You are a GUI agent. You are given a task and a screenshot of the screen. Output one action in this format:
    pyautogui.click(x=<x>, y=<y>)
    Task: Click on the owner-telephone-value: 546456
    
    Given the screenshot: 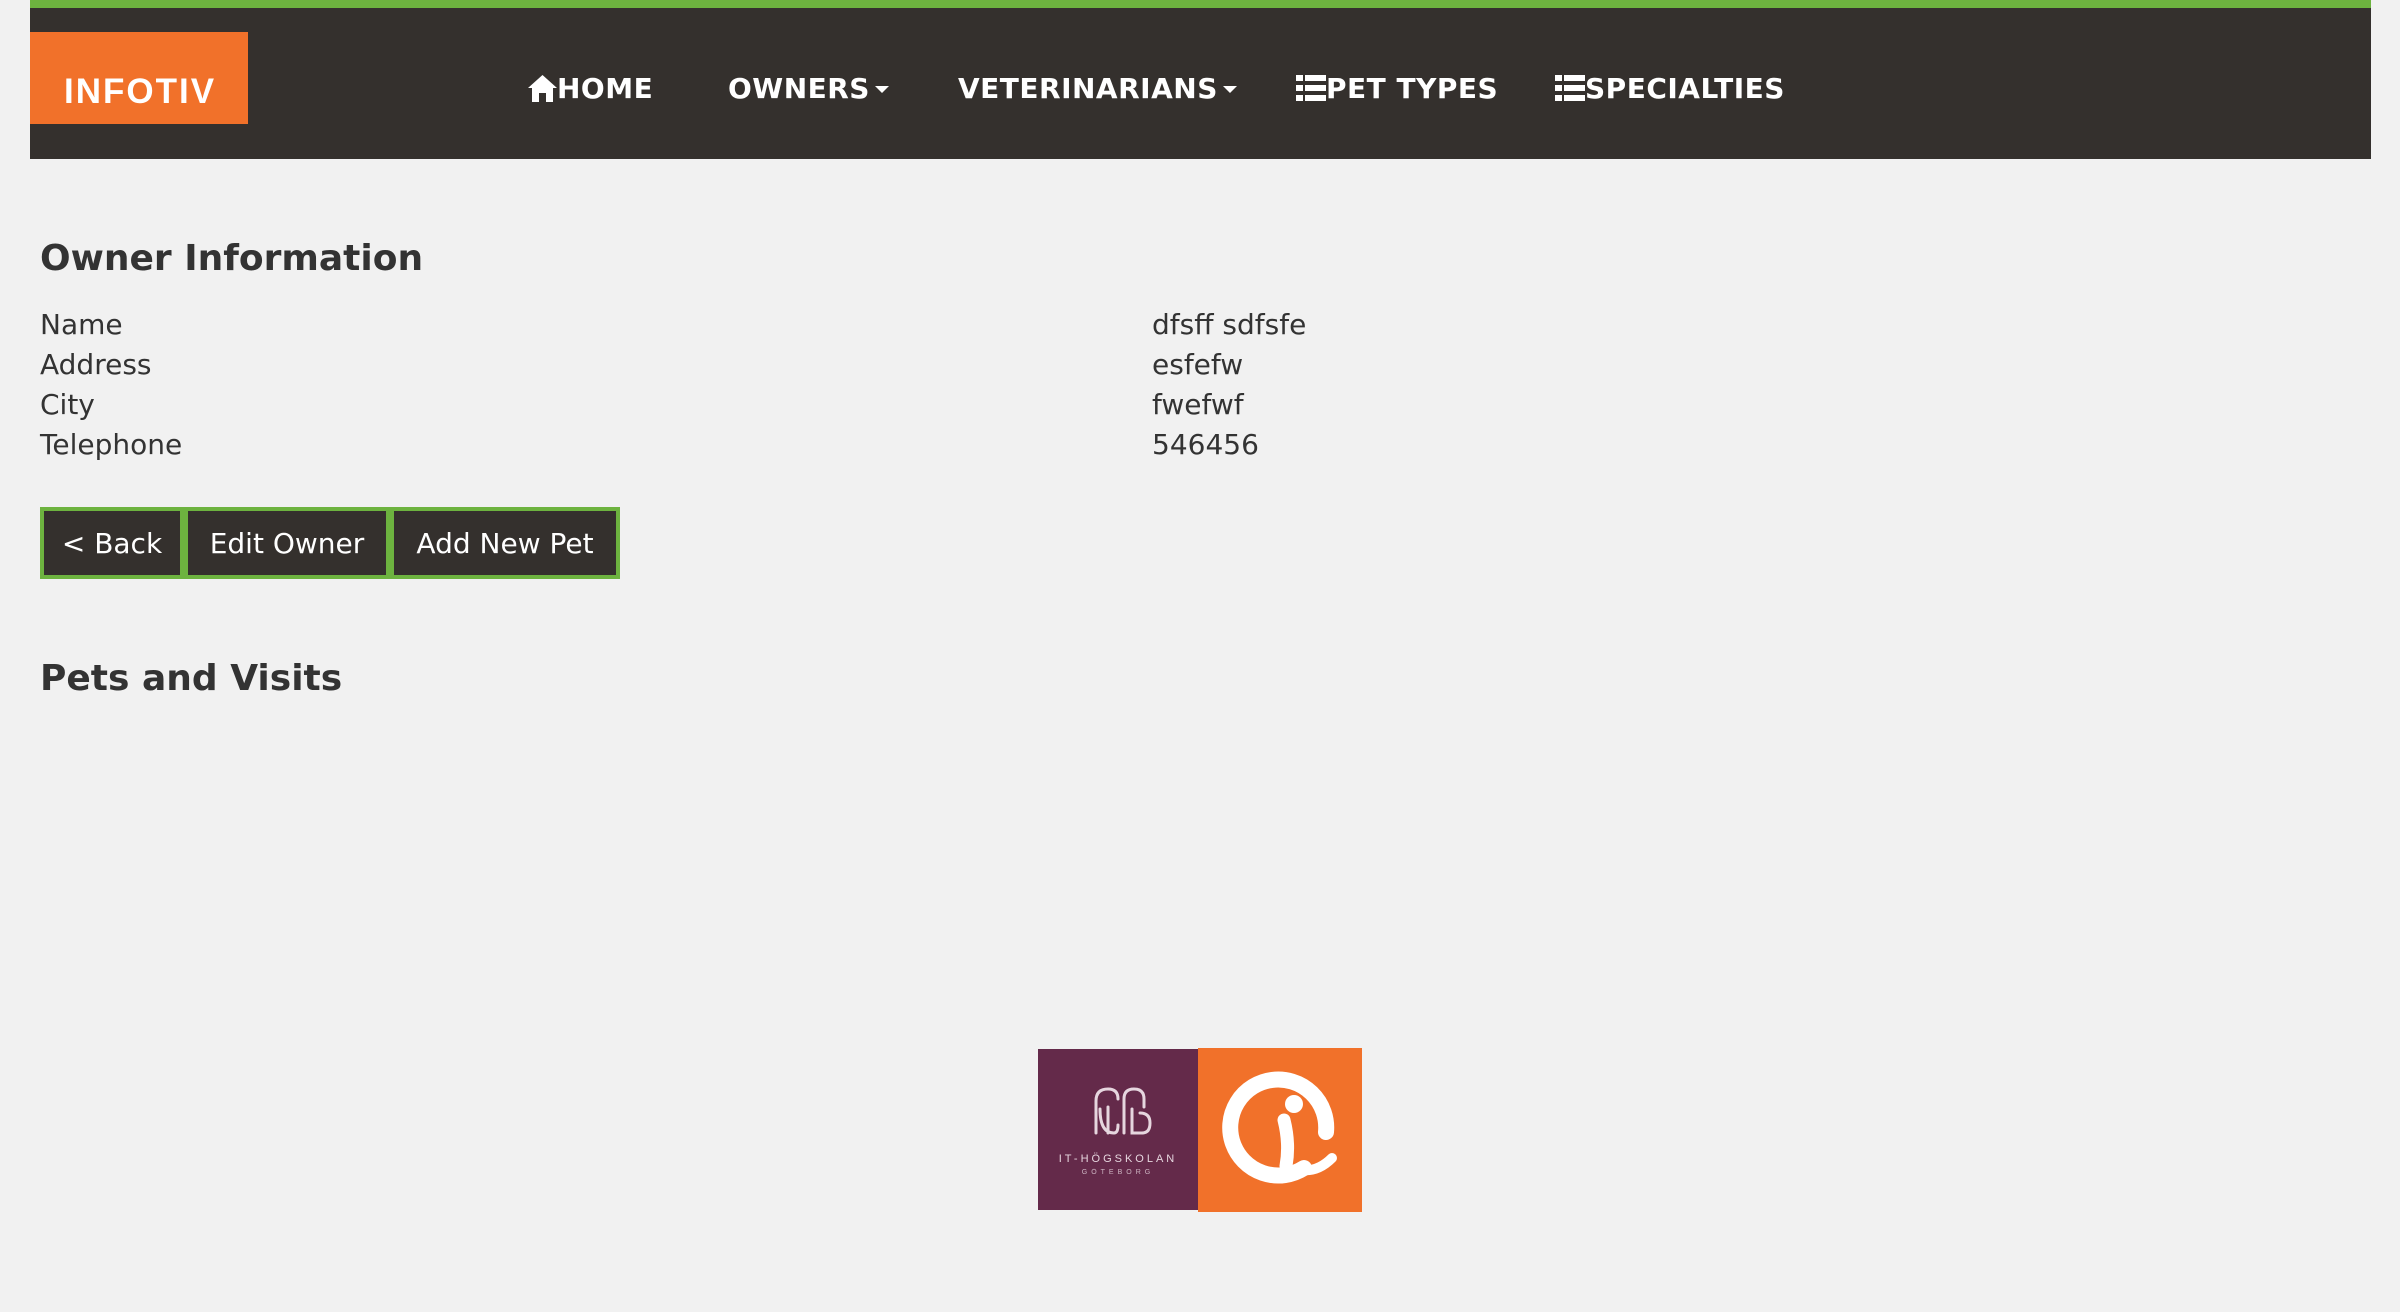 What is the action you would take?
    pyautogui.click(x=1205, y=444)
    